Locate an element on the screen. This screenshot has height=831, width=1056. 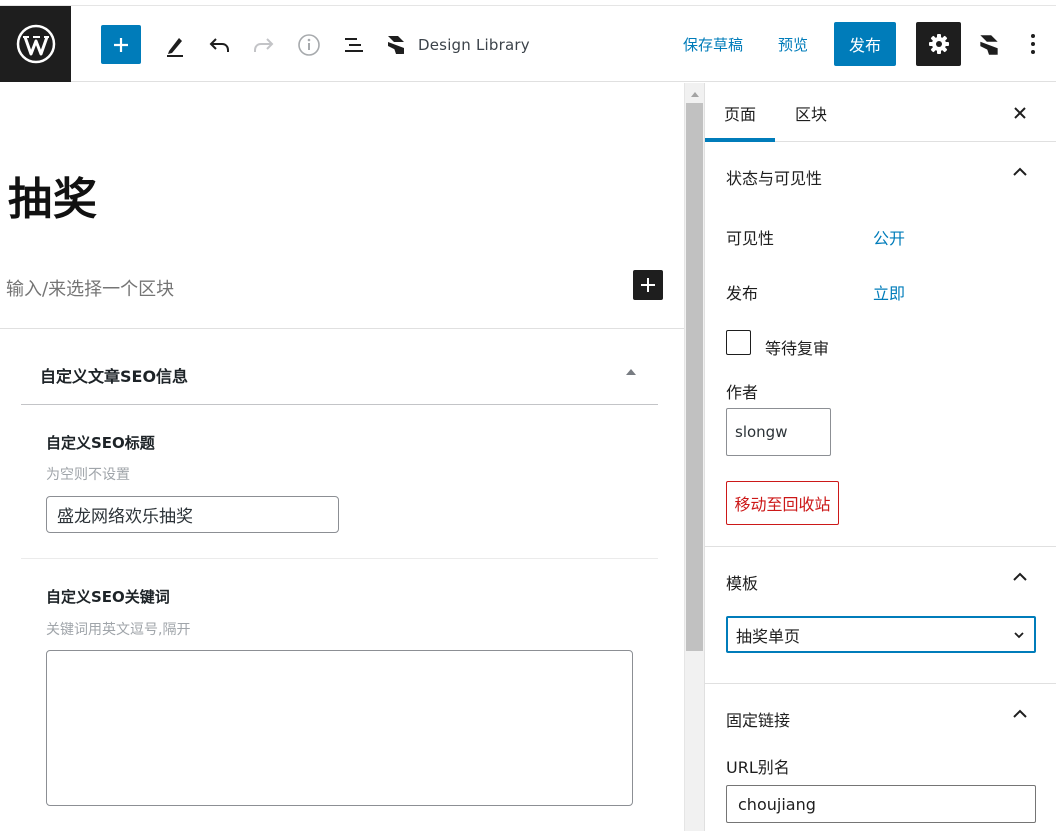
seo-keywords-hint: 关键词用英文逗号,隔开 is located at coordinates (118, 630).